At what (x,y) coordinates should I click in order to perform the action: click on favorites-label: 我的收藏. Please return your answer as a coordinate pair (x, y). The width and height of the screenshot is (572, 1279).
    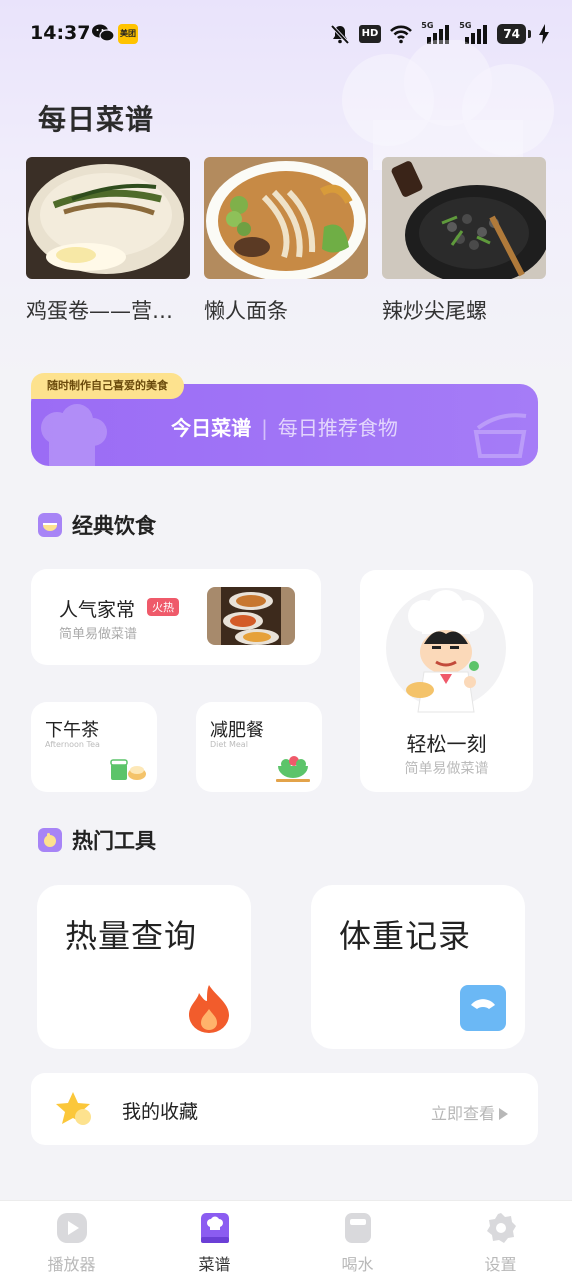
    Looking at the image, I should click on (160, 1112).